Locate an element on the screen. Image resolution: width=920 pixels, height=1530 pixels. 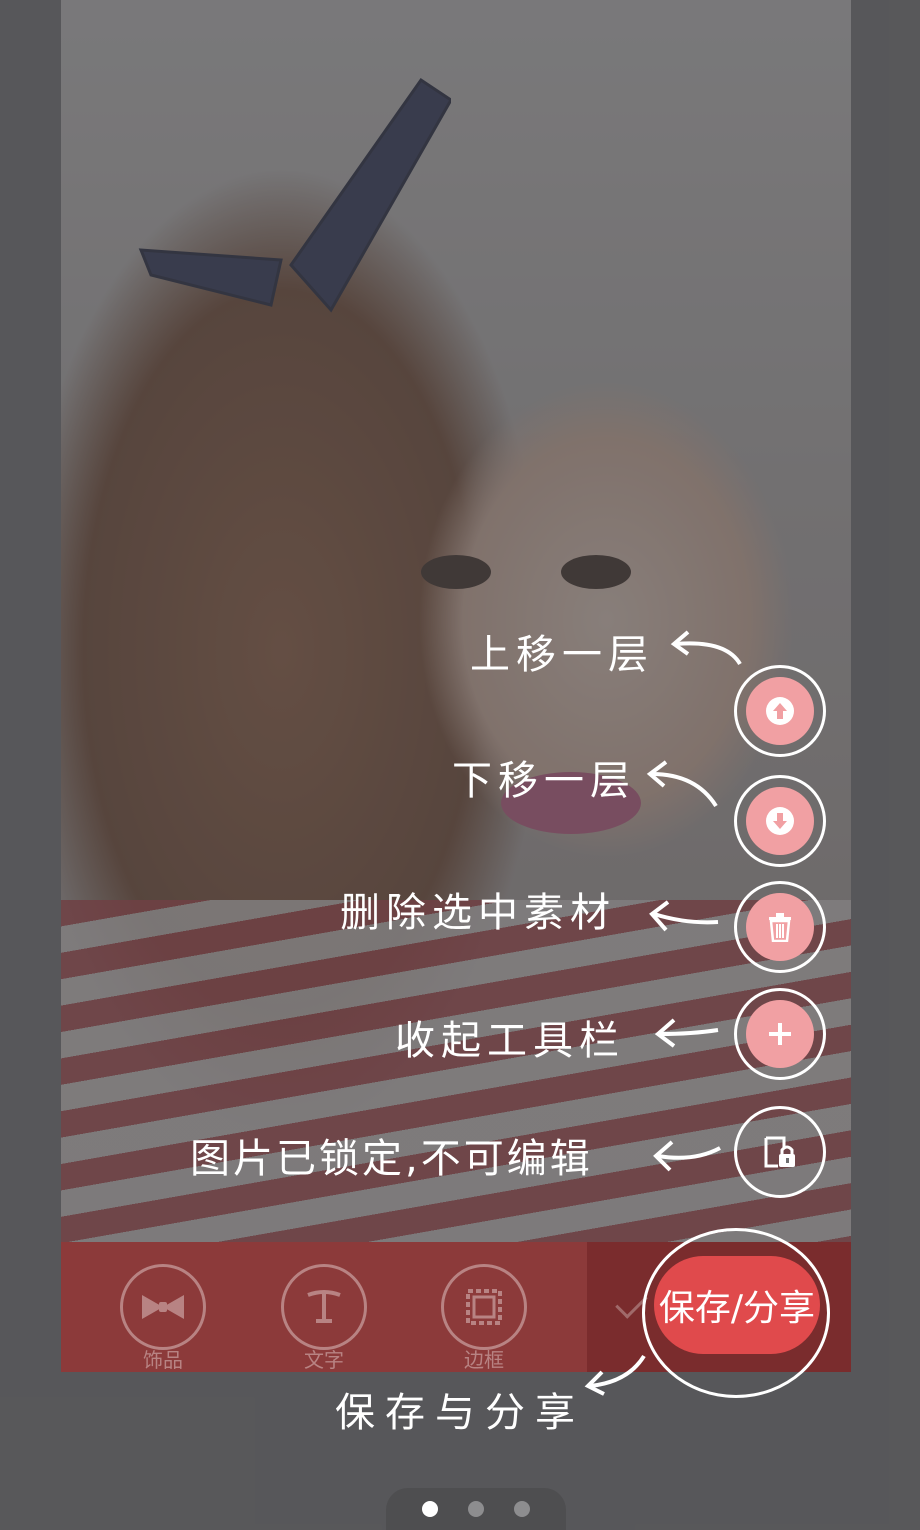
arrow-locked-icon is located at coordinates (687, 1156).